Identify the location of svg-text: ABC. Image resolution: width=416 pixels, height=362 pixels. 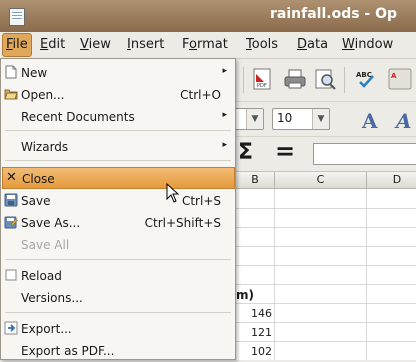
(364, 75).